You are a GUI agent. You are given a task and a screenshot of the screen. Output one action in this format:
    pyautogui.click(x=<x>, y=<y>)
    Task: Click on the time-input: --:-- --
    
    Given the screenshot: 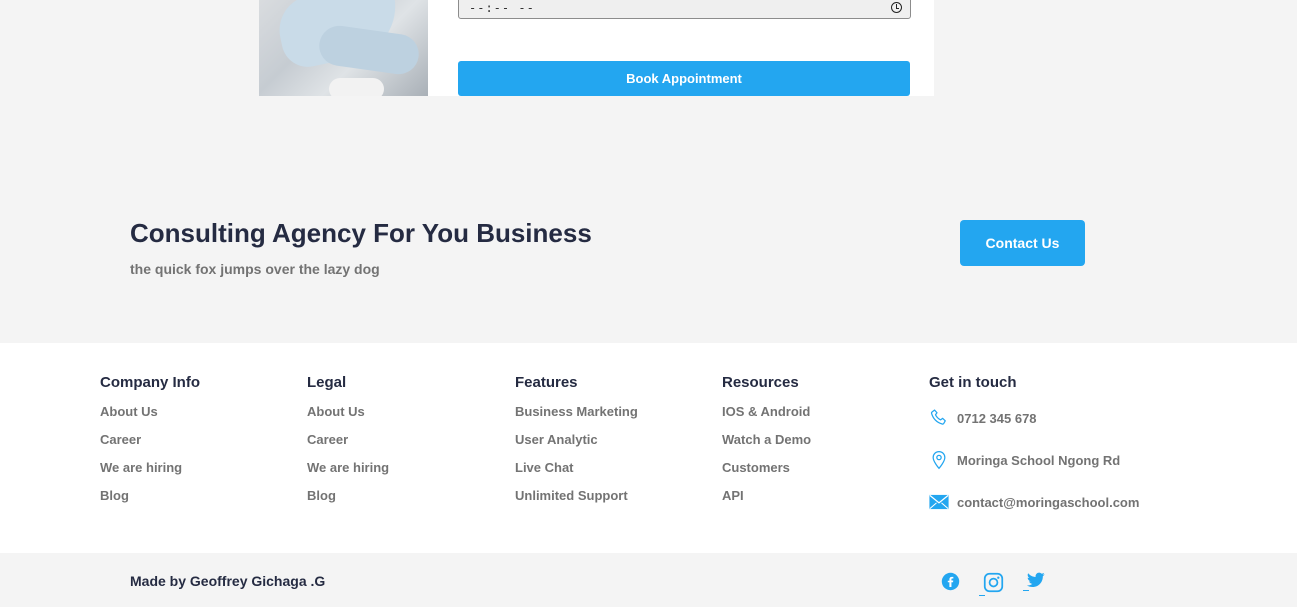 What is the action you would take?
    pyautogui.click(x=684, y=9)
    